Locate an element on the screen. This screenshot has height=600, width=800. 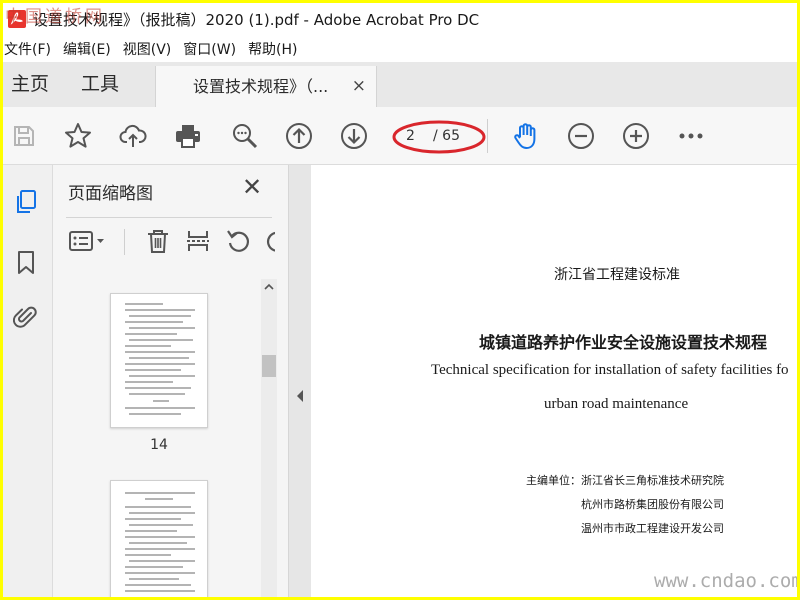
zoom-in-icon is located at coordinates (636, 136).